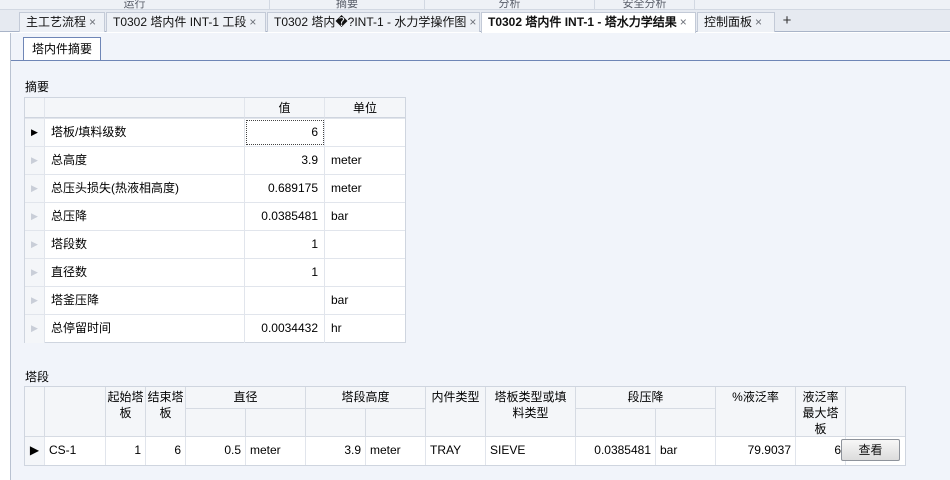 This screenshot has height=480, width=950. I want to click on flood-column-header: %液泛率, so click(756, 412).